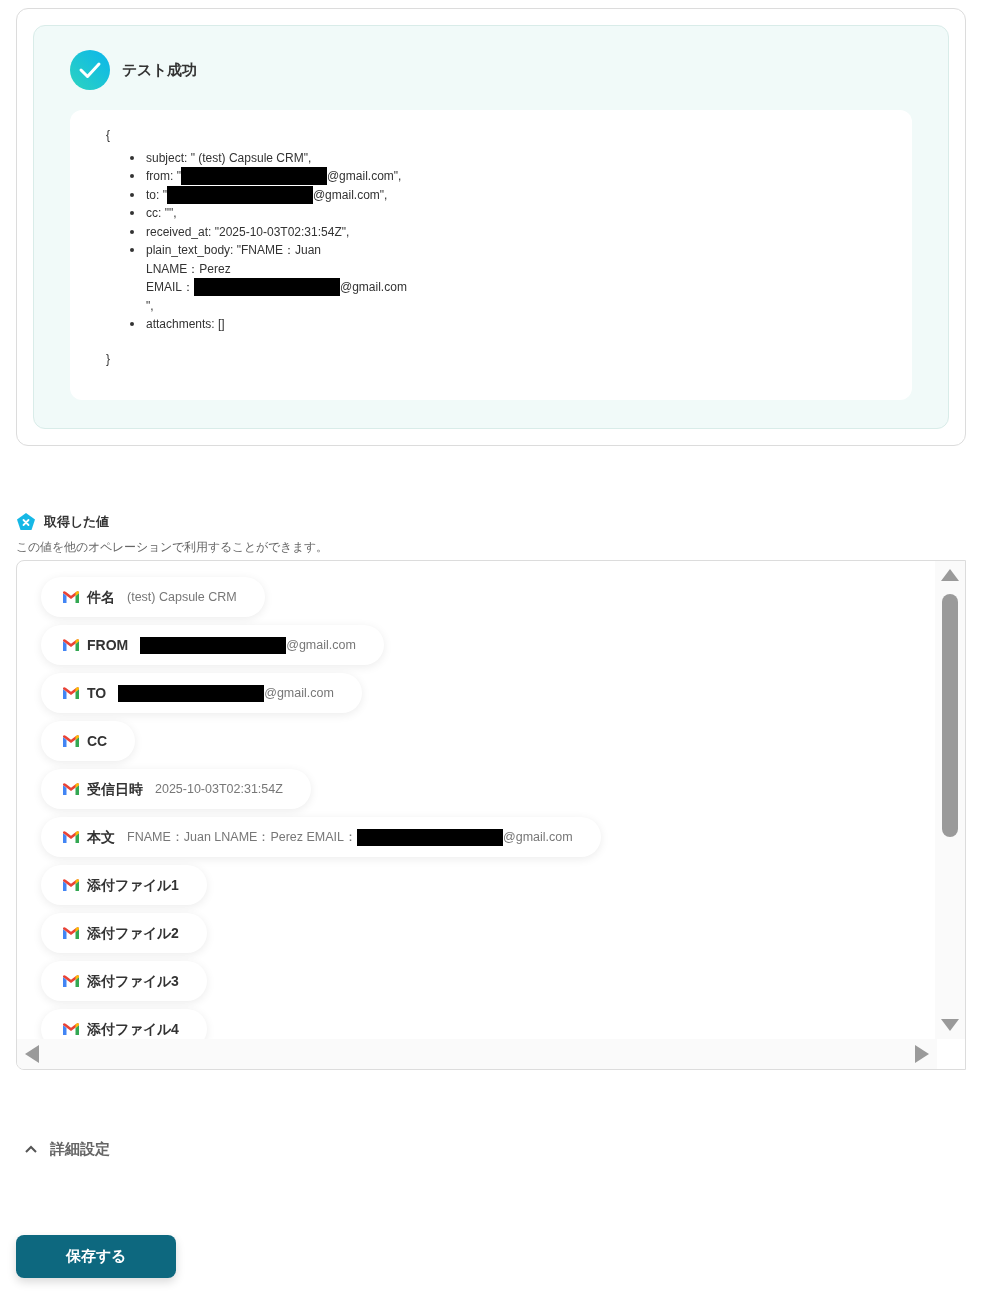 The width and height of the screenshot is (981, 1302). I want to click on value-chip: TO @gmail.com, so click(201, 693).